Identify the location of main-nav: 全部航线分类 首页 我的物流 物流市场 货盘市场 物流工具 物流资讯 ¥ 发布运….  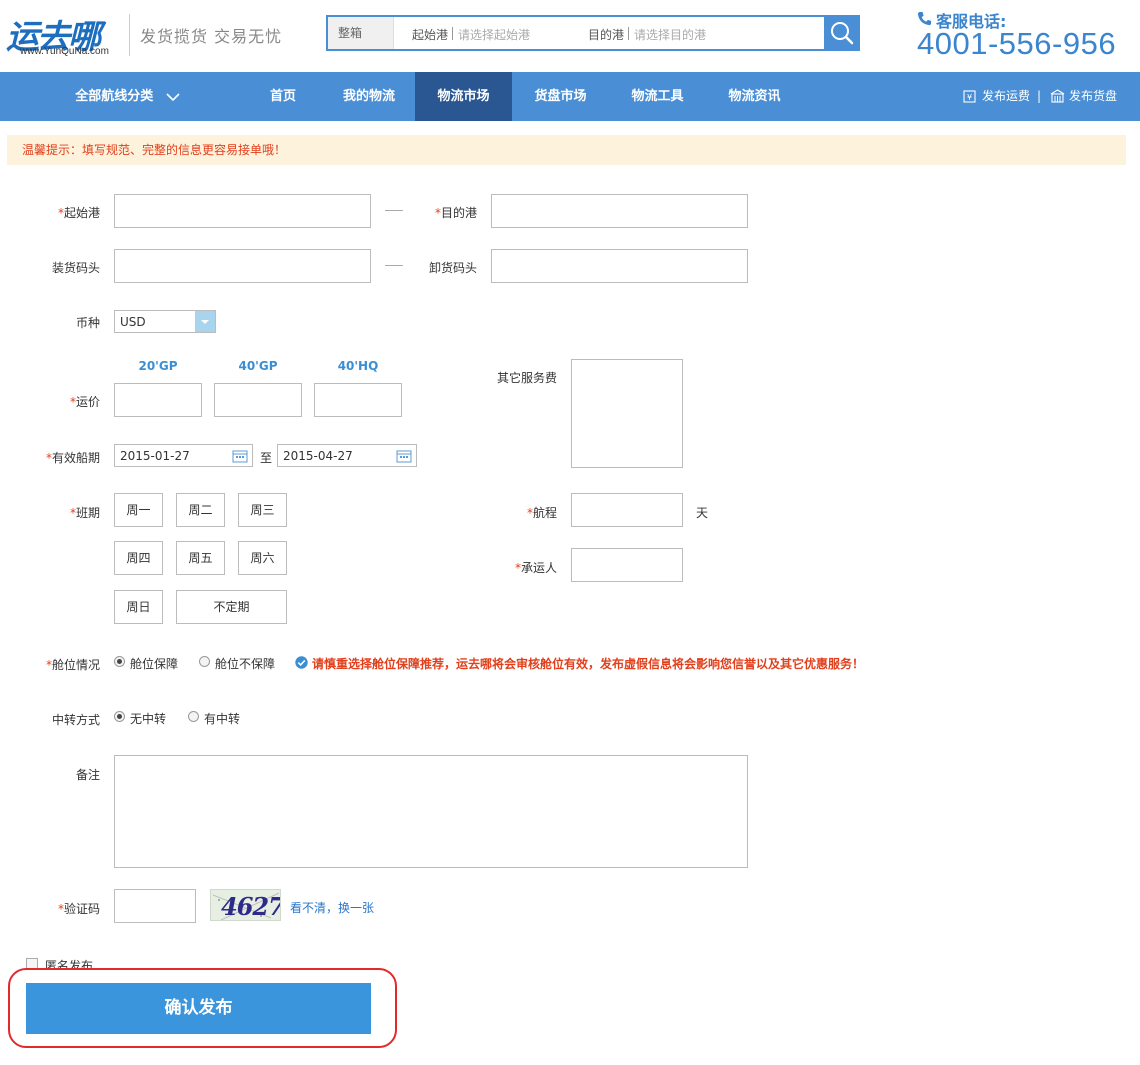
(570, 96).